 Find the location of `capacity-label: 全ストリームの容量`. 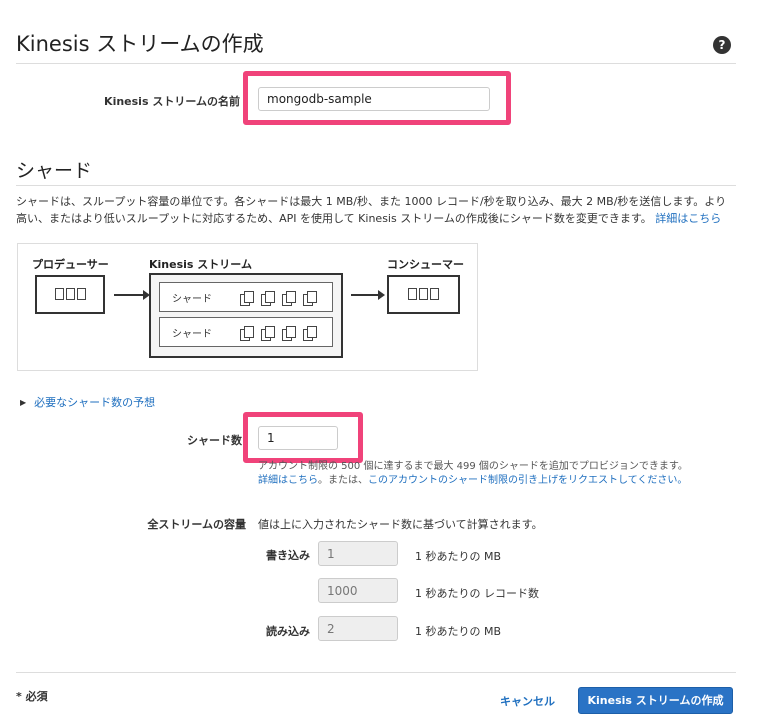

capacity-label: 全ストリームの容量 is located at coordinates (196, 524).